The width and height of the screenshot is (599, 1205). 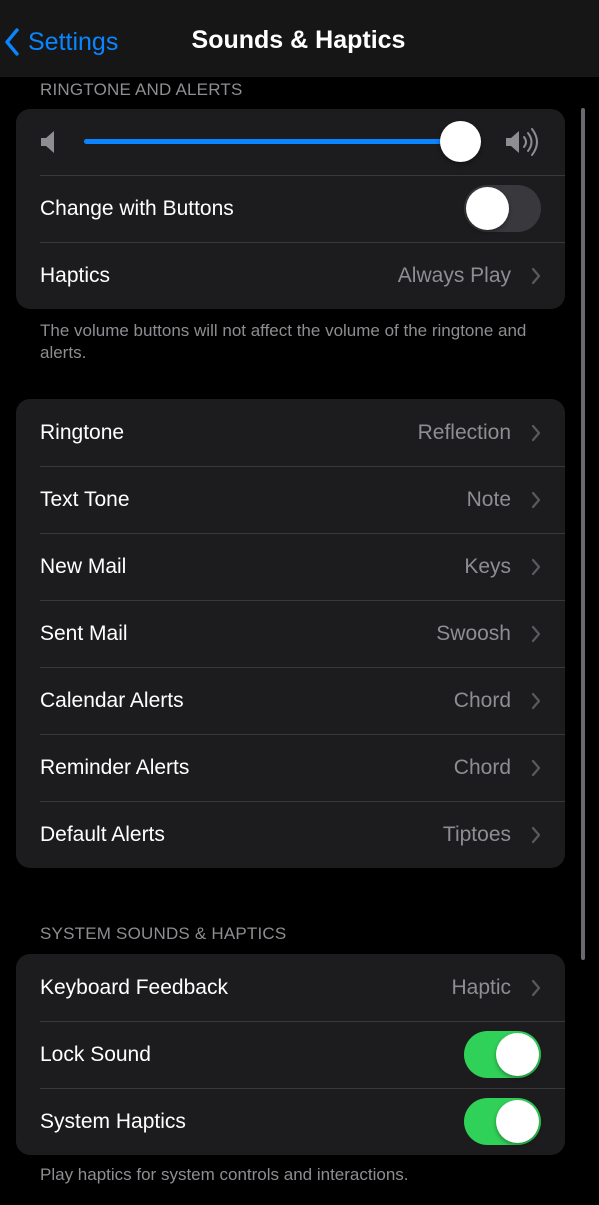 What do you see at coordinates (454, 275) in the screenshot?
I see `haptics-value: Always Play` at bounding box center [454, 275].